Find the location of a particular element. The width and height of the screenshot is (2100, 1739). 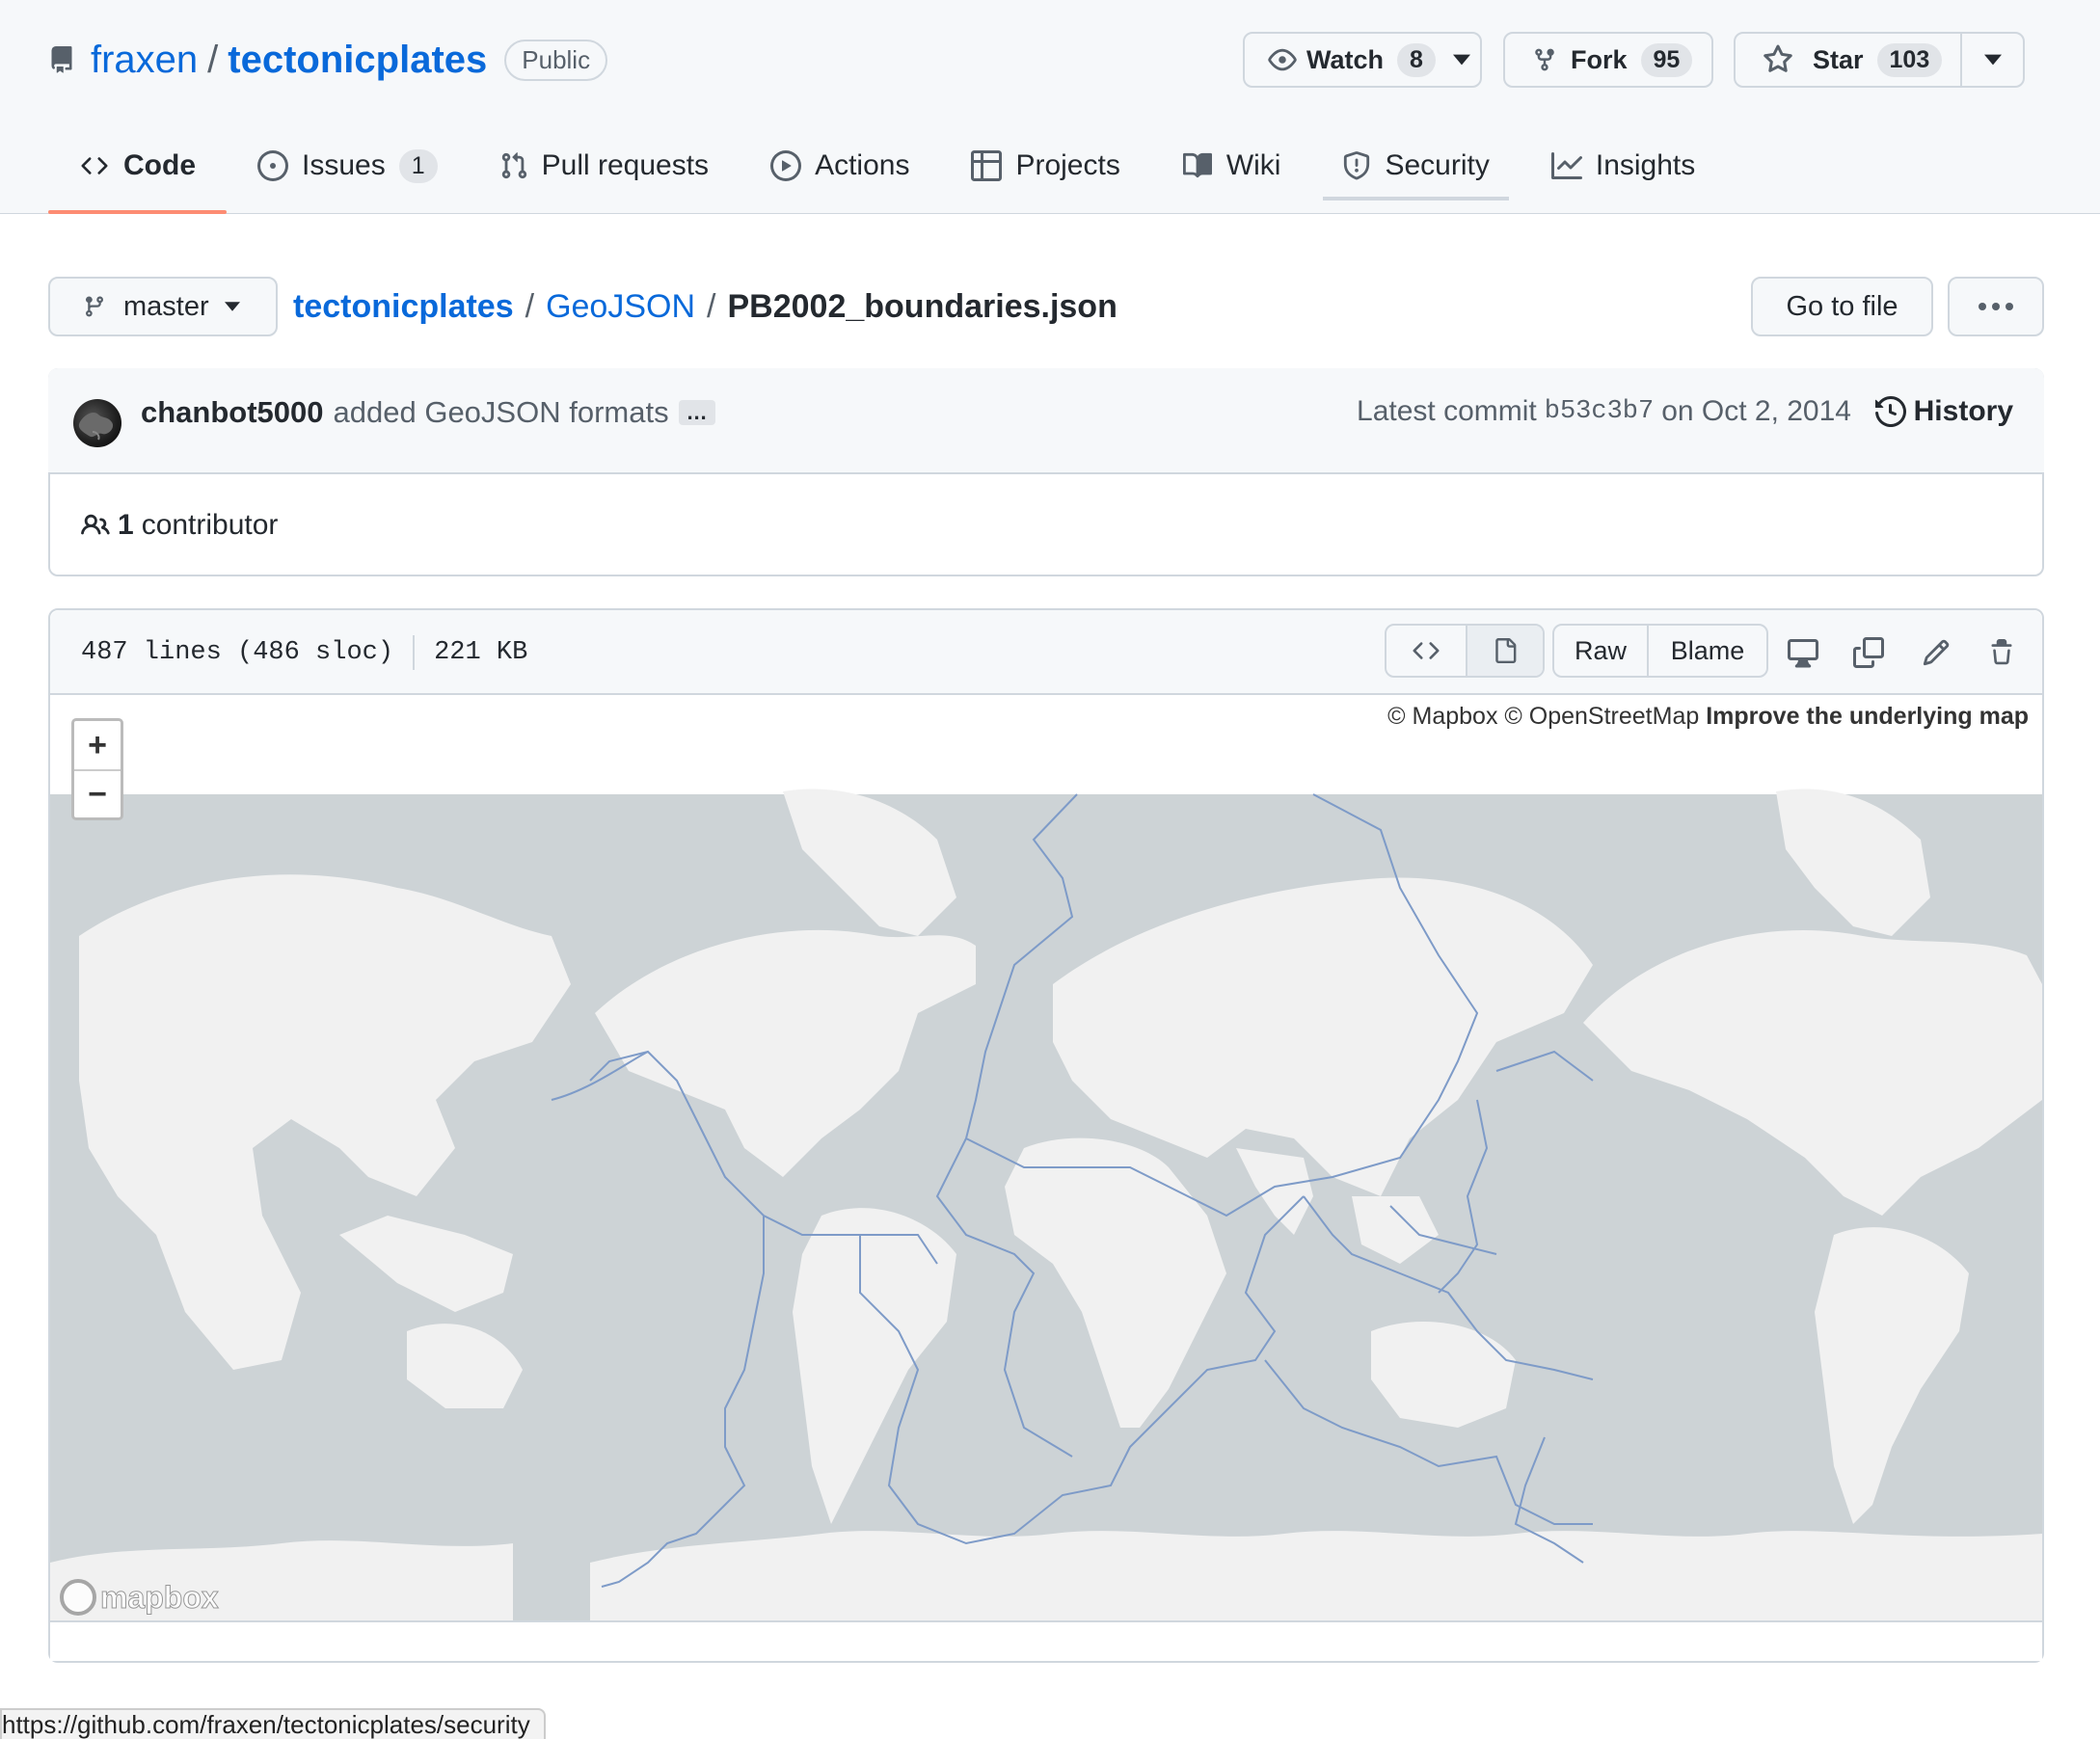

issue-icon is located at coordinates (272, 165).